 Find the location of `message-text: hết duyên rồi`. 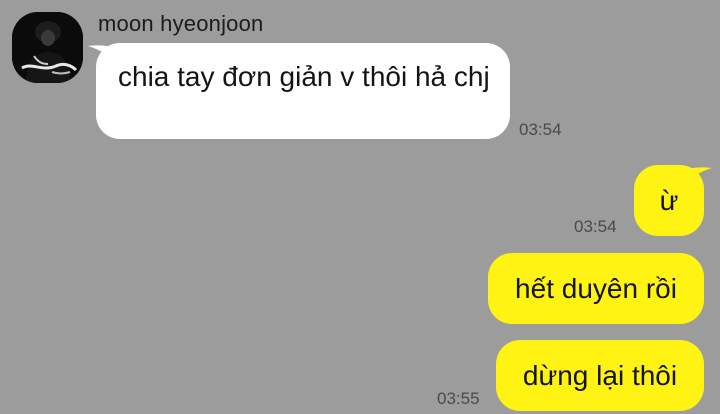

message-text: hết duyên rồi is located at coordinates (596, 288).